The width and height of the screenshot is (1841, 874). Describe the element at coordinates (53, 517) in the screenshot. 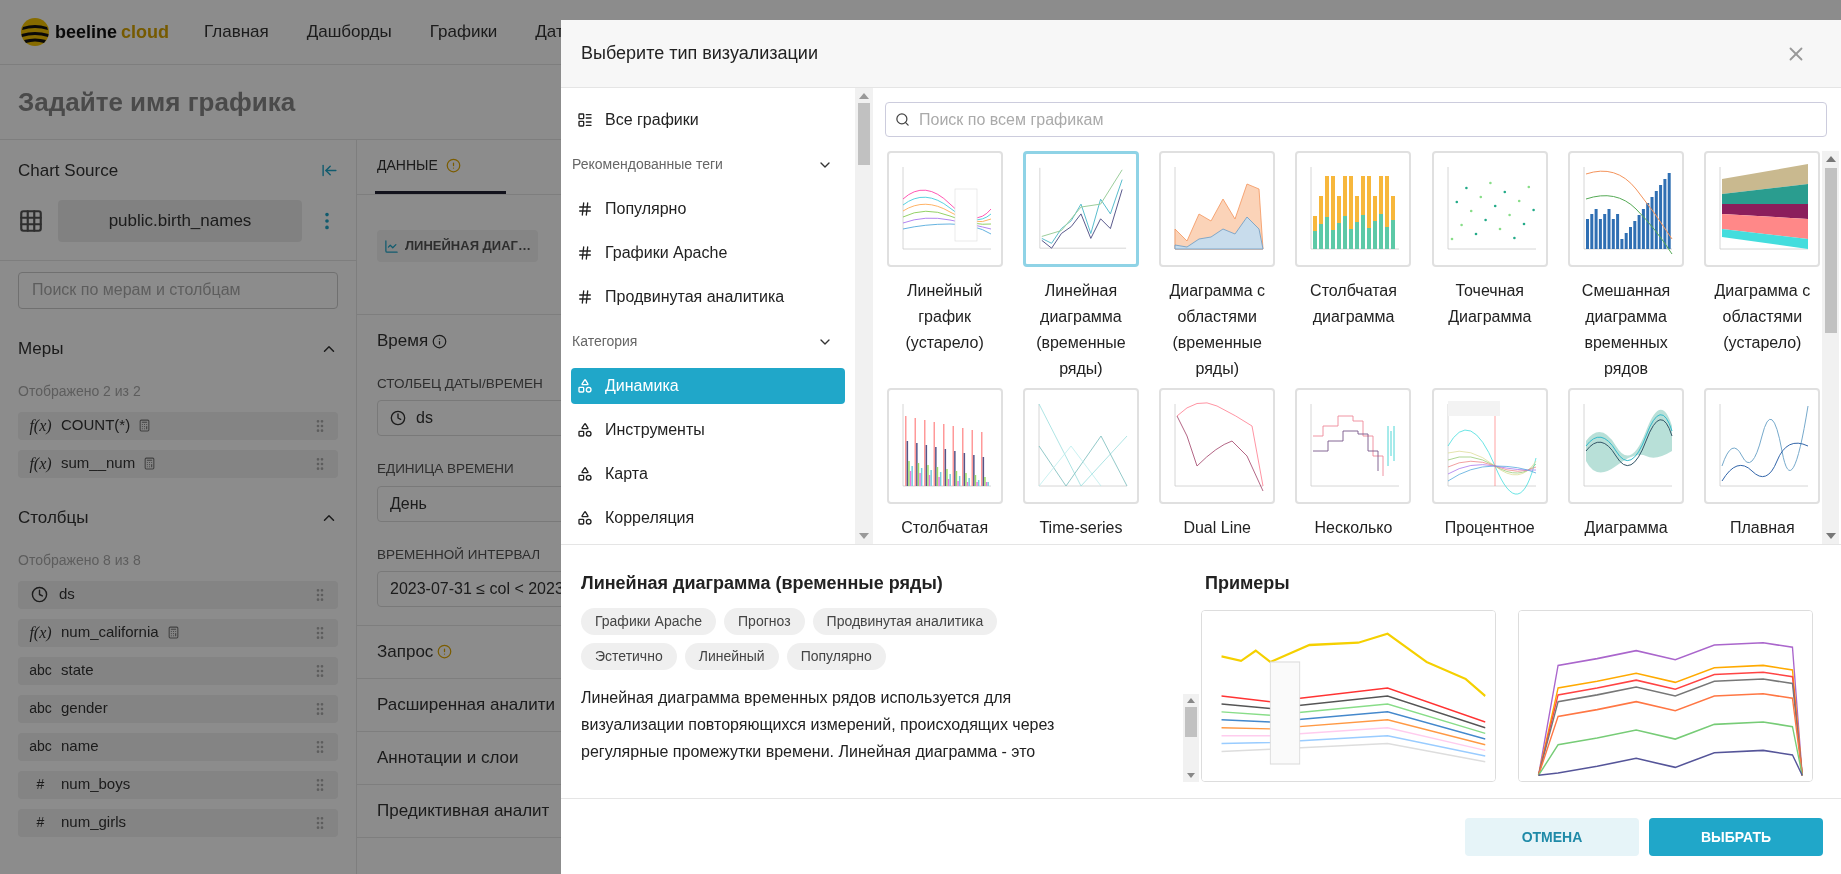

I see `section-title: Столбцы` at that location.